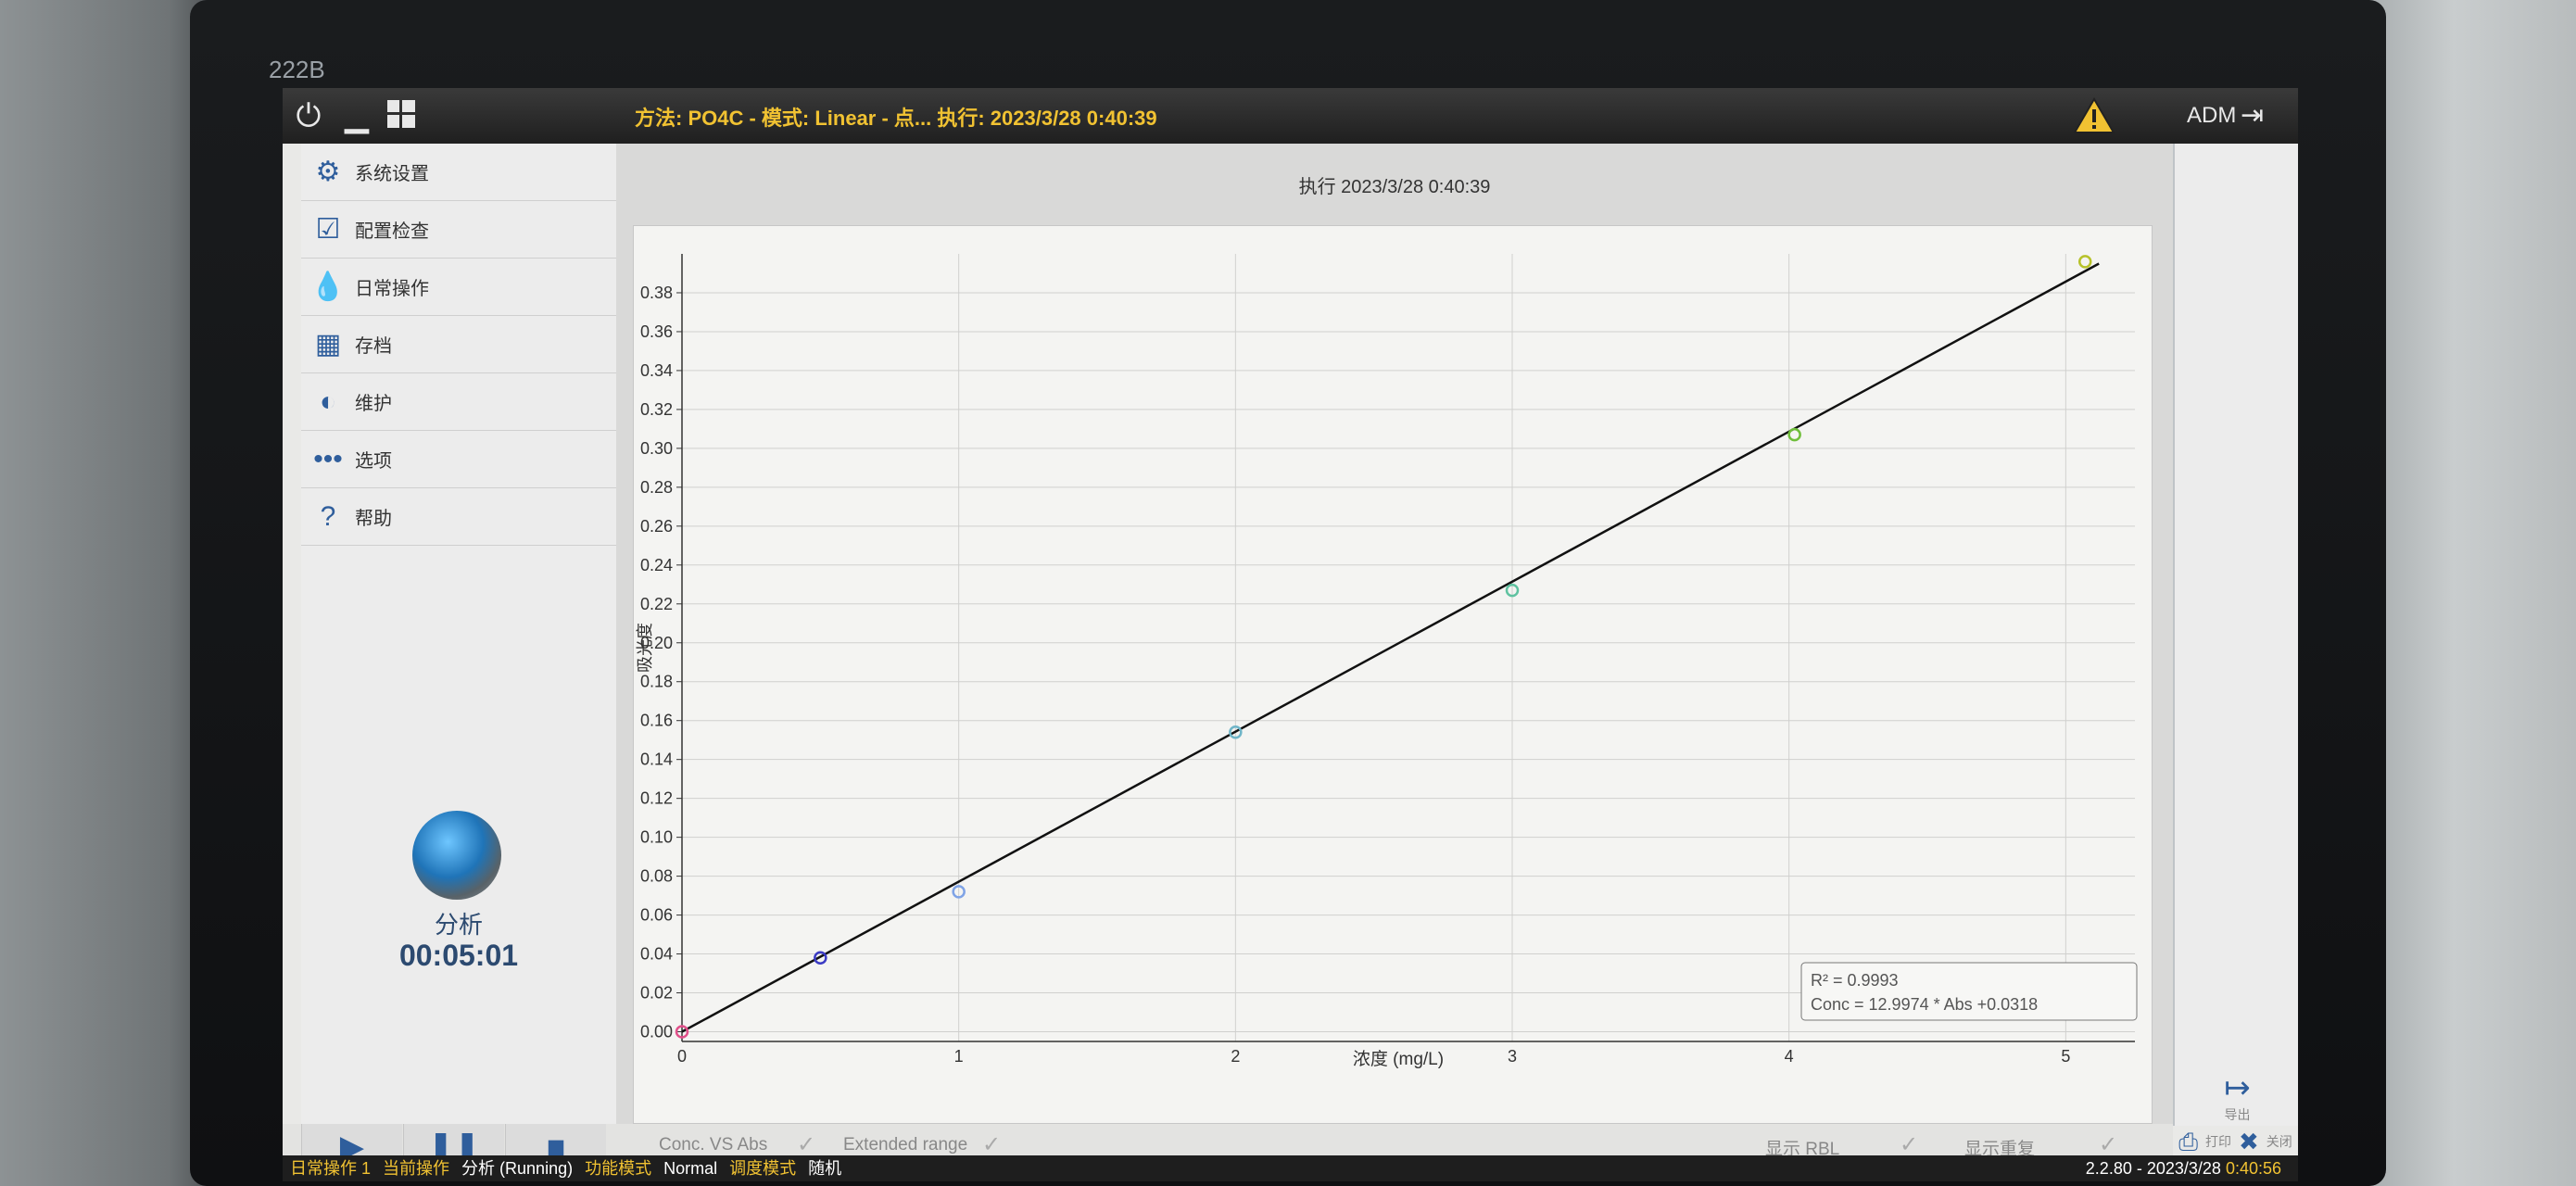 Image resolution: width=2576 pixels, height=1186 pixels. Describe the element at coordinates (457, 855) in the screenshot. I see `analyzer-logo` at that location.